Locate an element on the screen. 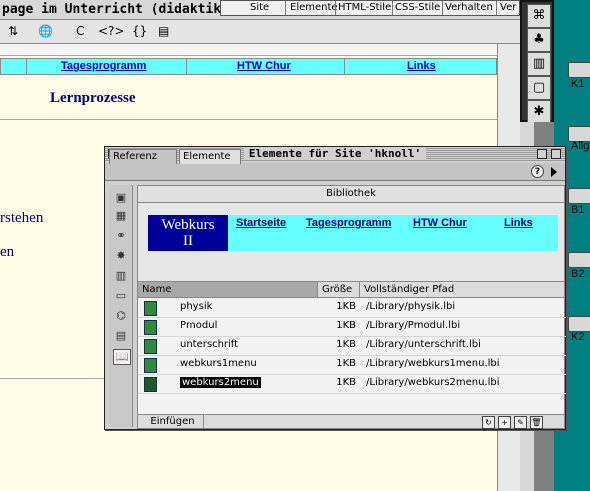 This screenshot has width=590, height=491. preview-logo-line: Webkurs is located at coordinates (188, 225).